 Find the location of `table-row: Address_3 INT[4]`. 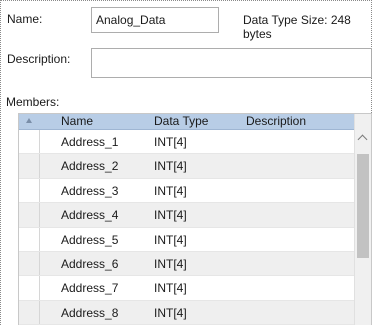

table-row: Address_3 INT[4] is located at coordinates (187, 191).